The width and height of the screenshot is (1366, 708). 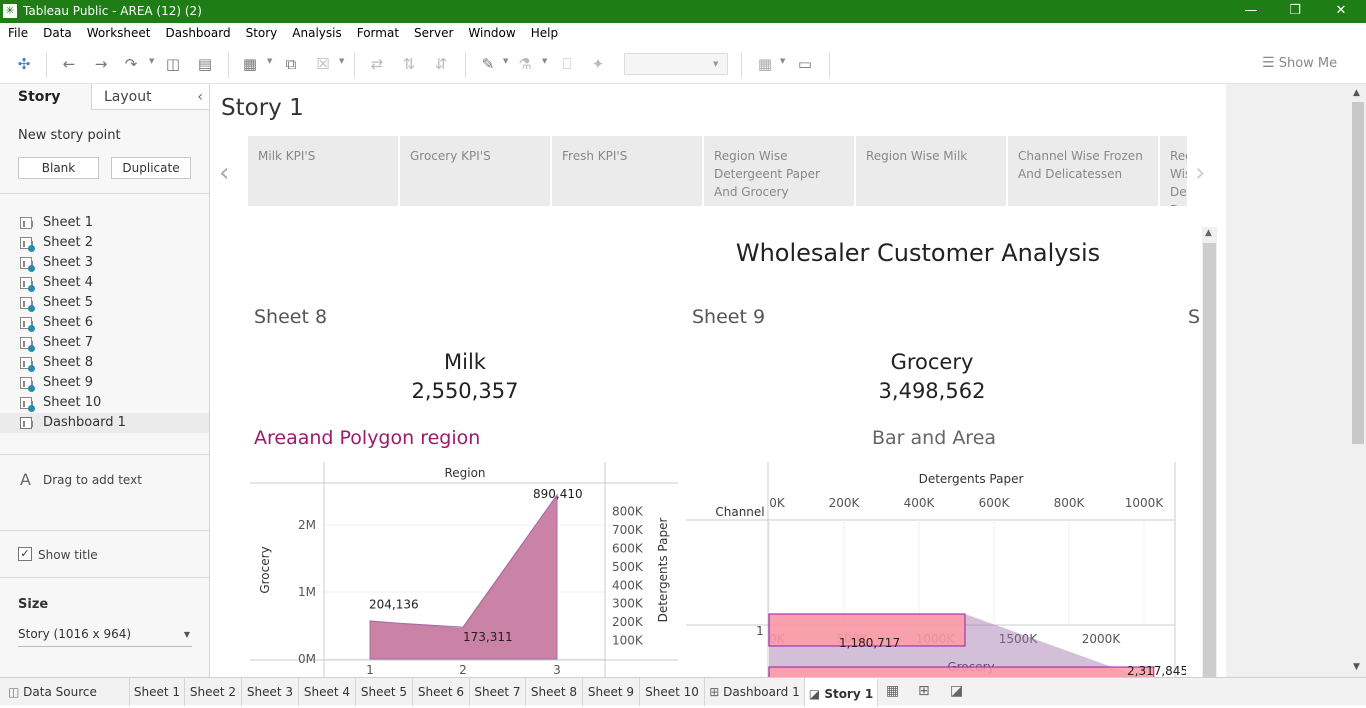 I want to click on tab-sheet-1: Sheet 1, so click(x=157, y=692).